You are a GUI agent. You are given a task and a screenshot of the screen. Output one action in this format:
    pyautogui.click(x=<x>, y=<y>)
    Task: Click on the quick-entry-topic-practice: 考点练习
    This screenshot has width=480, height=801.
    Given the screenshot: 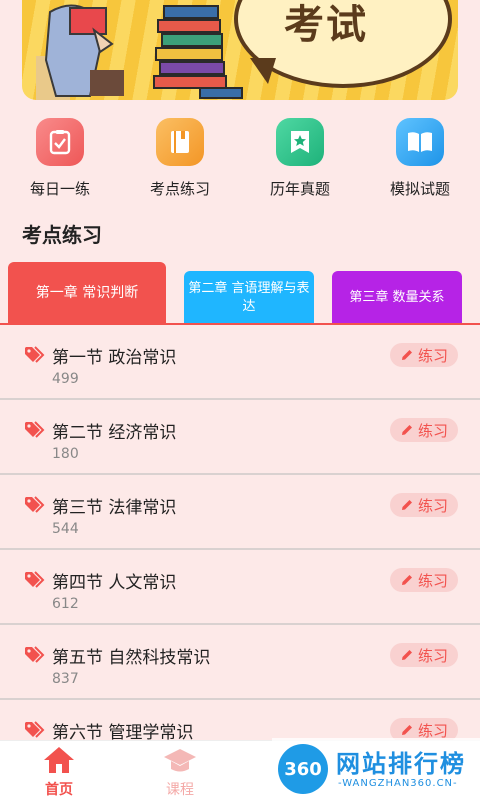 What is the action you would take?
    pyautogui.click(x=180, y=158)
    